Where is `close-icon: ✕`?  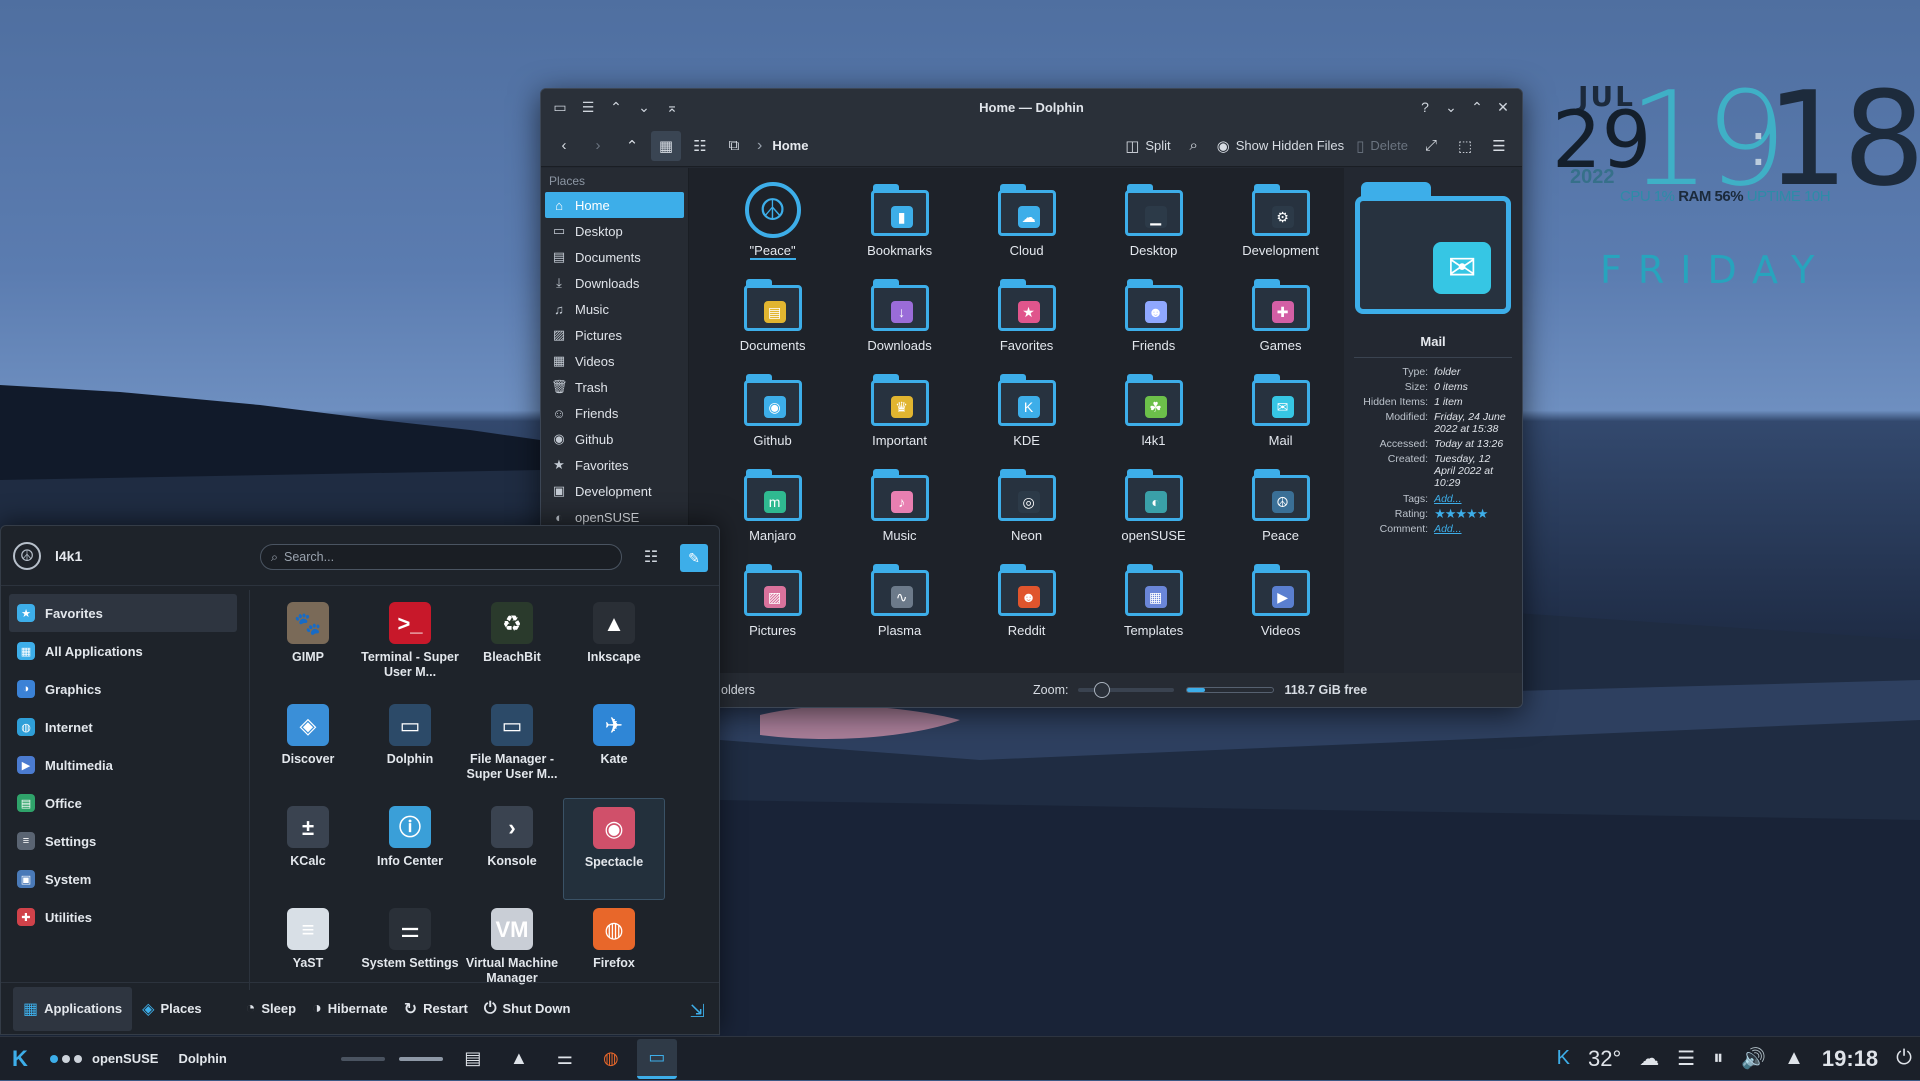 close-icon: ✕ is located at coordinates (1503, 107).